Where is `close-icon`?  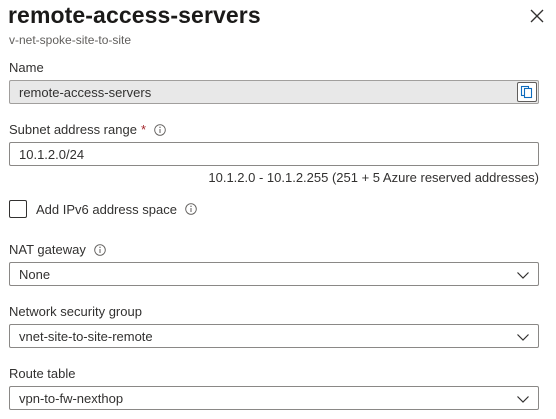
close-icon is located at coordinates (537, 16).